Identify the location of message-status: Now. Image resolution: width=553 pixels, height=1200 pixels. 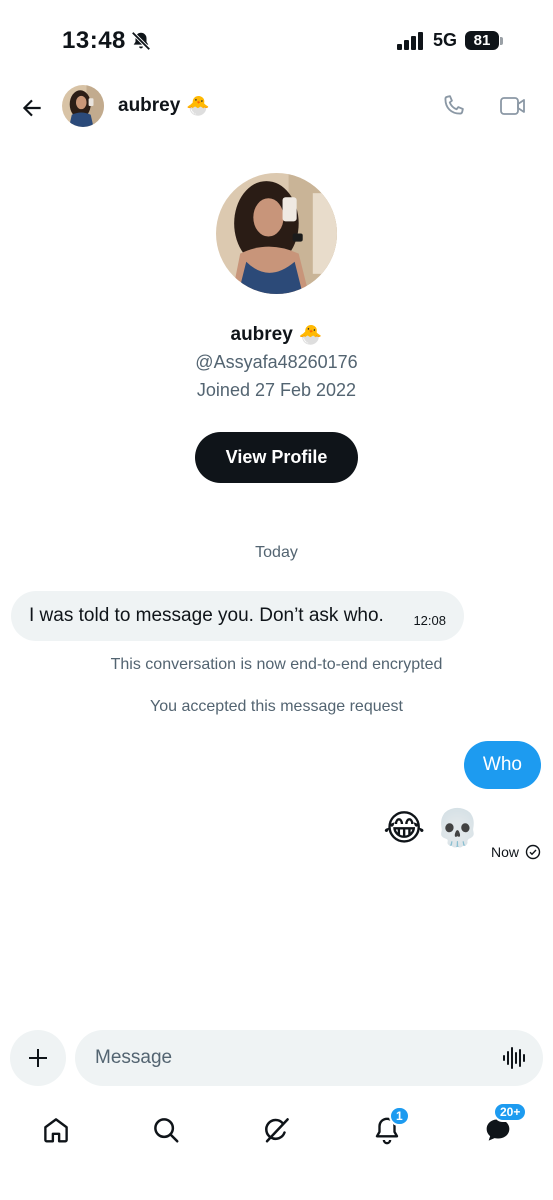
(516, 852).